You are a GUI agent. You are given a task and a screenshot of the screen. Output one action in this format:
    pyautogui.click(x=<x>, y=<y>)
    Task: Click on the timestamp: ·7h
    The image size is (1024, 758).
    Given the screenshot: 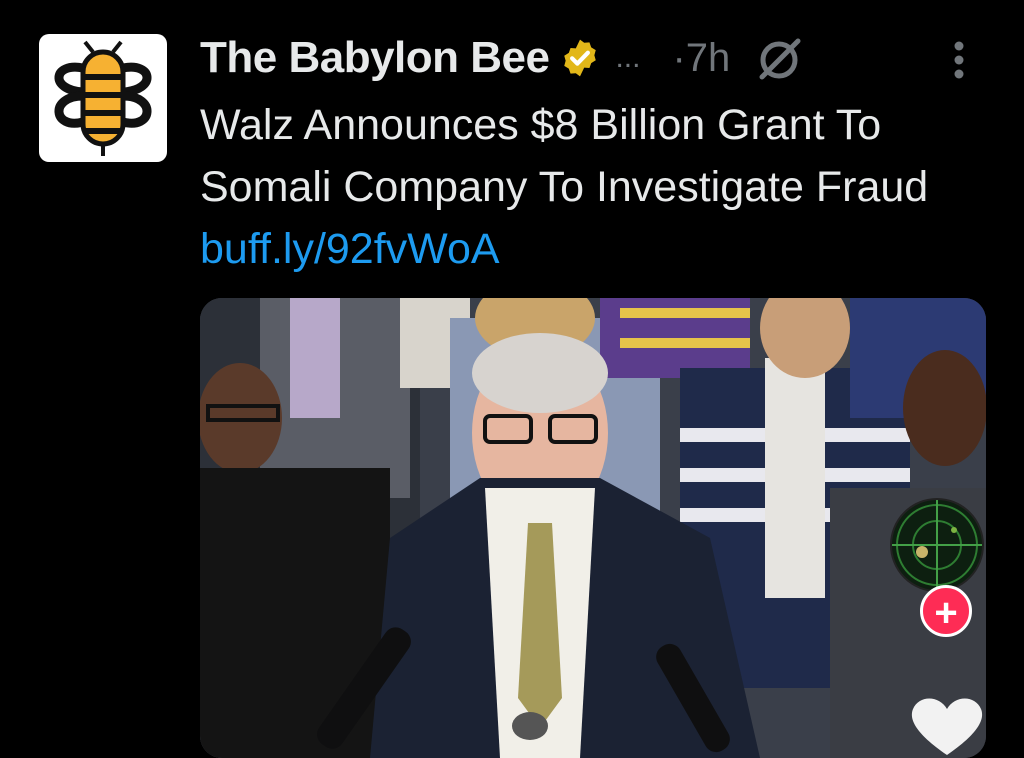 What is the action you would take?
    pyautogui.click(x=701, y=58)
    